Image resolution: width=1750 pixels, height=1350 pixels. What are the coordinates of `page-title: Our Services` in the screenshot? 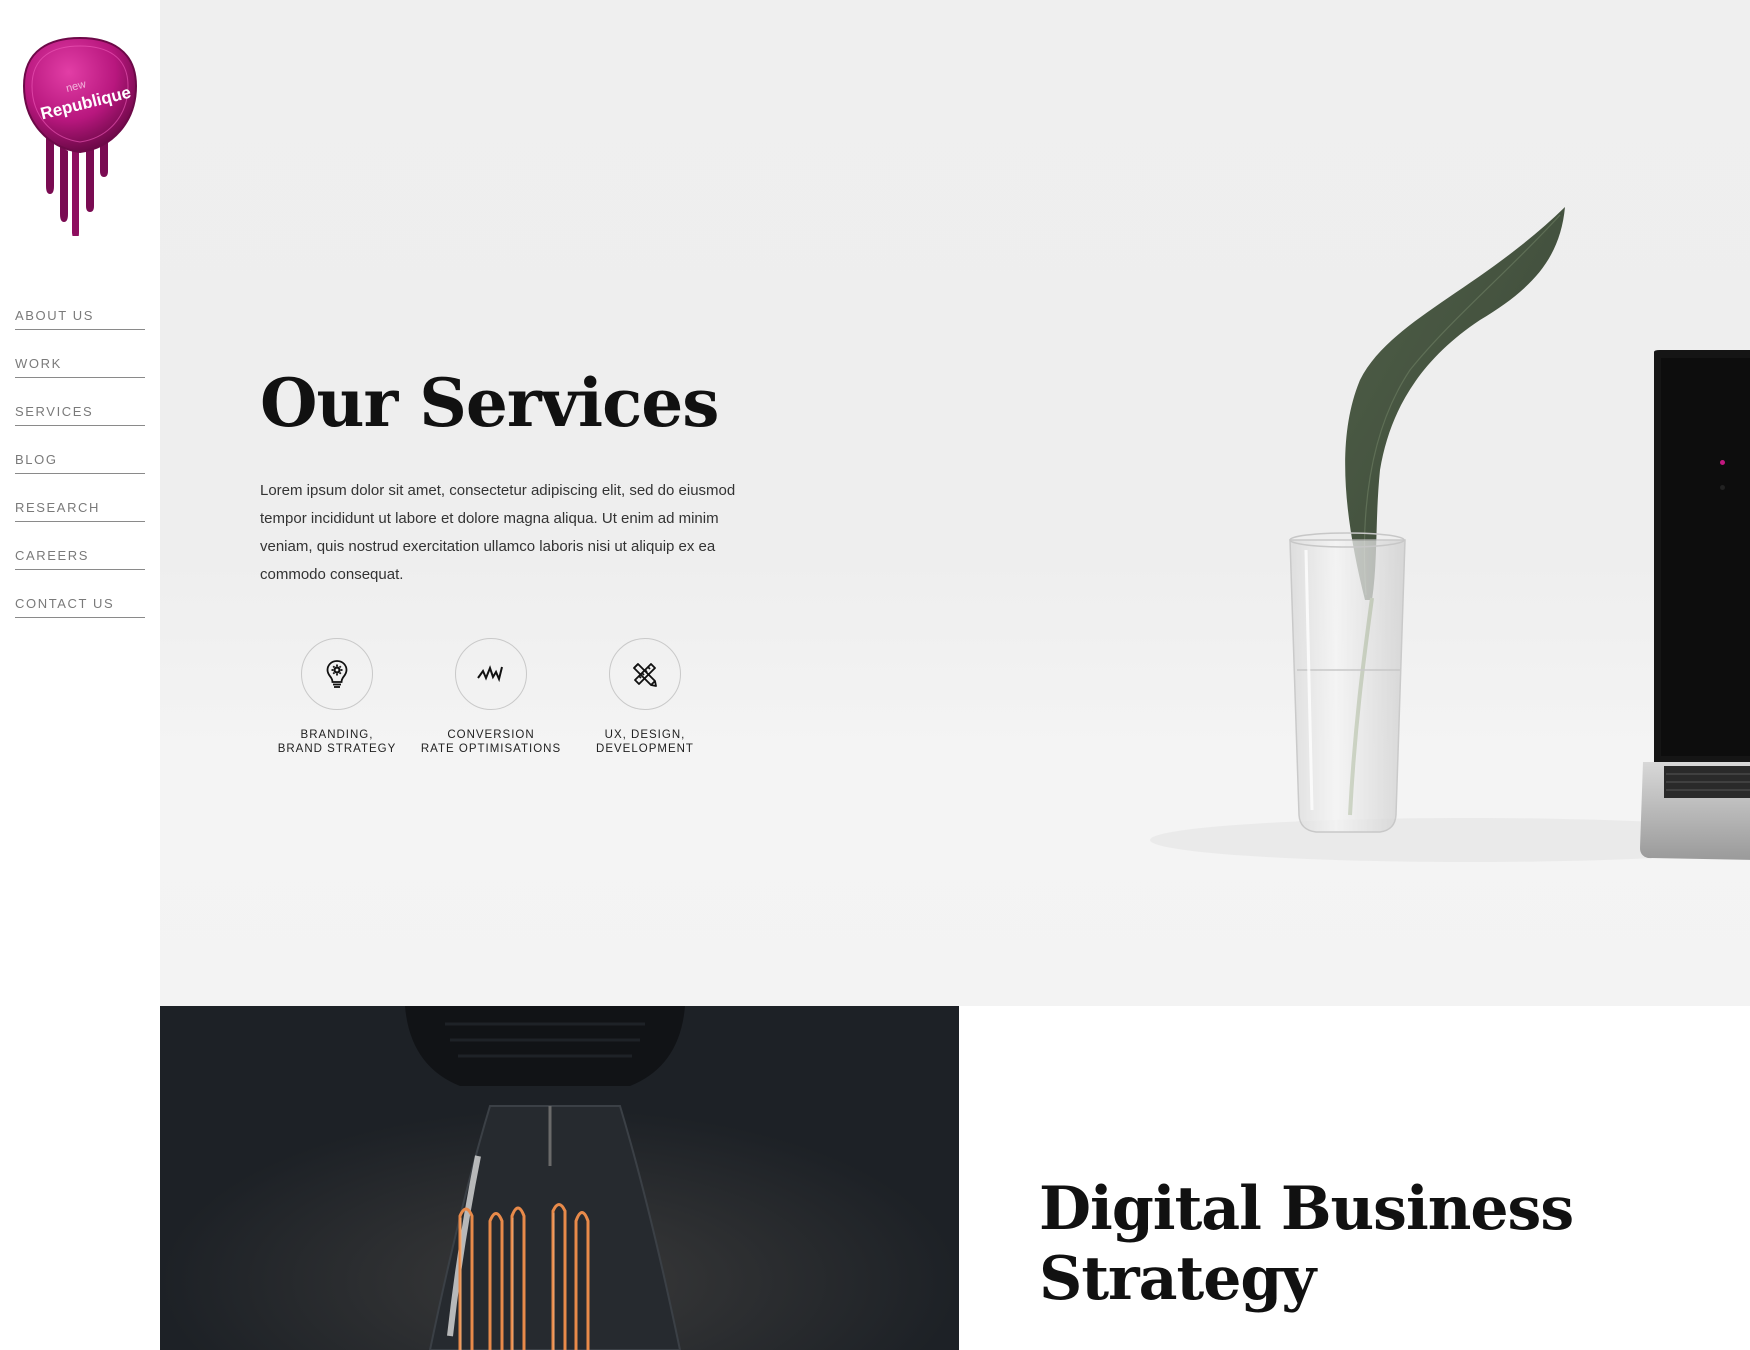 It's located at (489, 403).